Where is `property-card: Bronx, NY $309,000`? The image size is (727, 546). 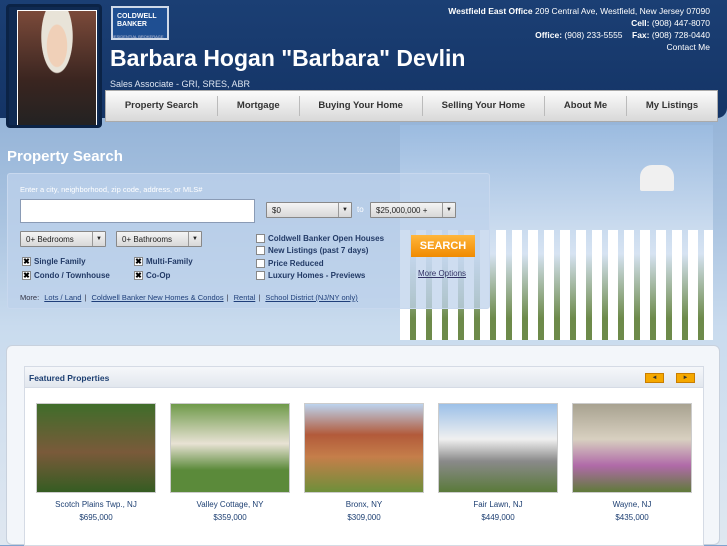 property-card: Bronx, NY $309,000 is located at coordinates (364, 463).